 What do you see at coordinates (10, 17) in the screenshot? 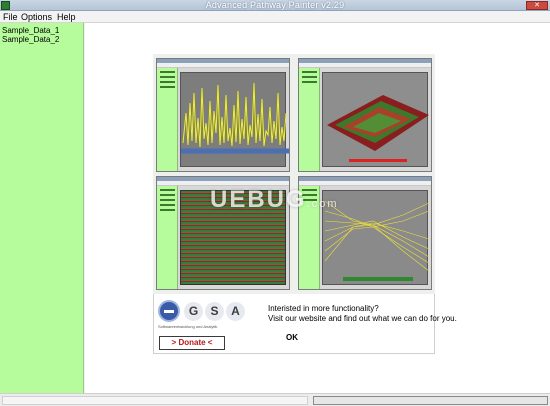
I see `menu-file: File` at bounding box center [10, 17].